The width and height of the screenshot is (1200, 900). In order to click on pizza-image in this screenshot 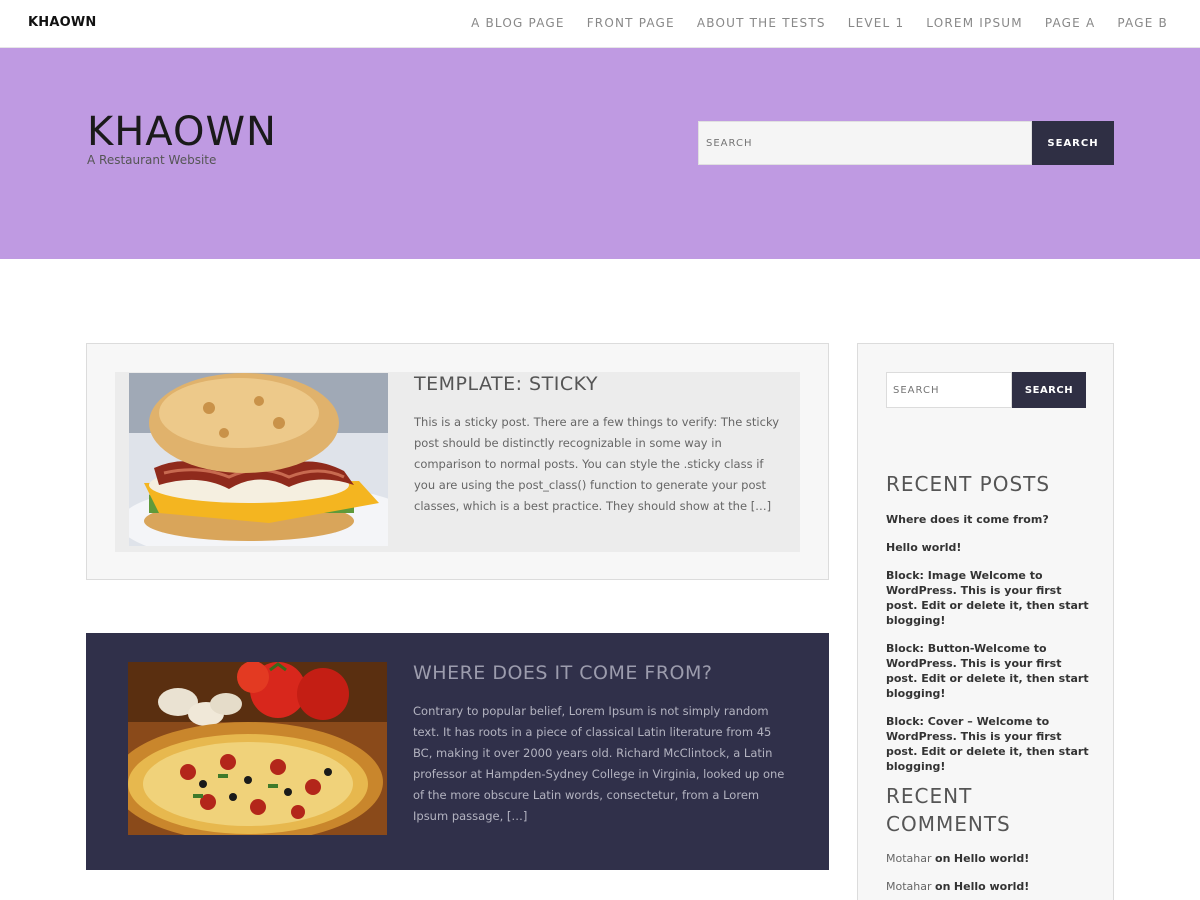, I will do `click(257, 748)`.